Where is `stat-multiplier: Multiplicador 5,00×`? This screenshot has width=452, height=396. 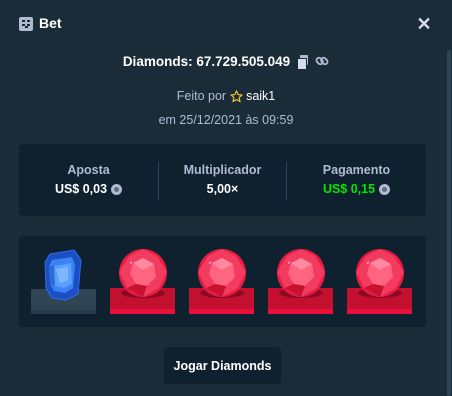
stat-multiplier: Multiplicador 5,00× is located at coordinates (222, 180).